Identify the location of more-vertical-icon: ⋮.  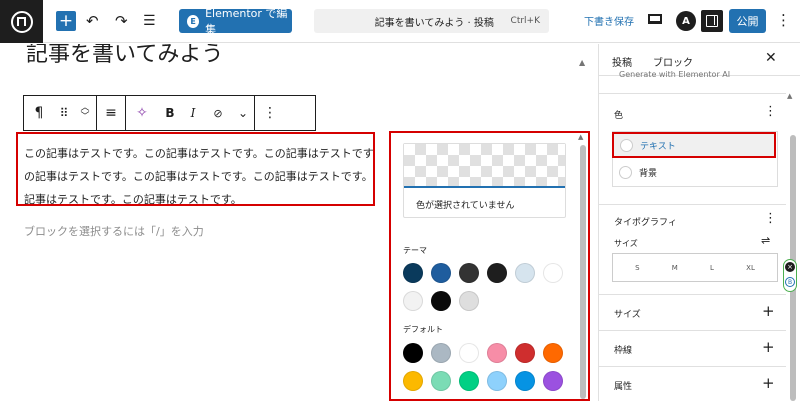
(783, 20).